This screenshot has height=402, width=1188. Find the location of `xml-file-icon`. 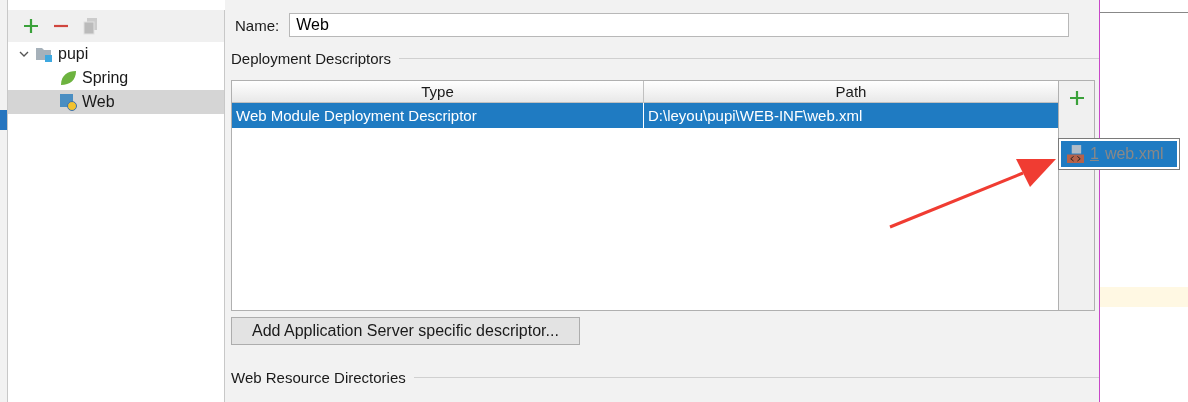

xml-file-icon is located at coordinates (1075, 154).